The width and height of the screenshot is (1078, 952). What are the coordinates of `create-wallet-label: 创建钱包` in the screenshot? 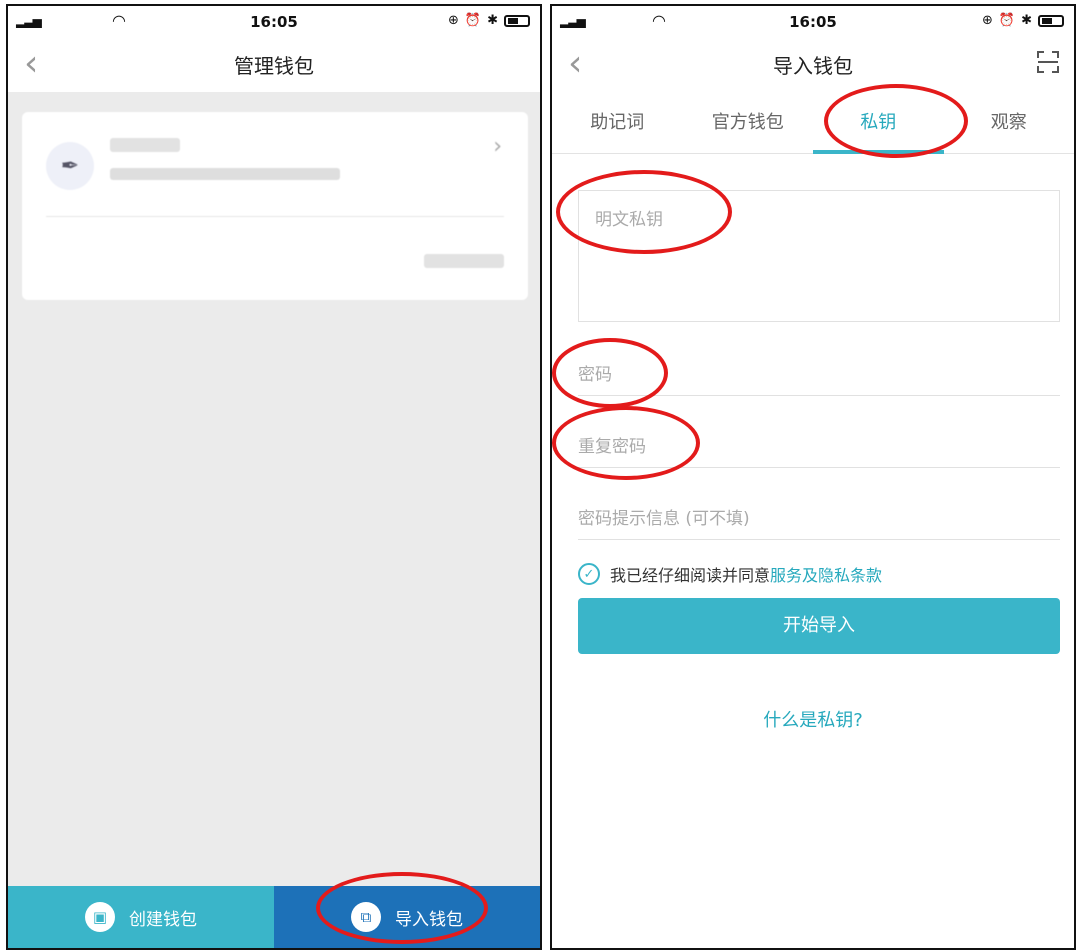 It's located at (163, 919).